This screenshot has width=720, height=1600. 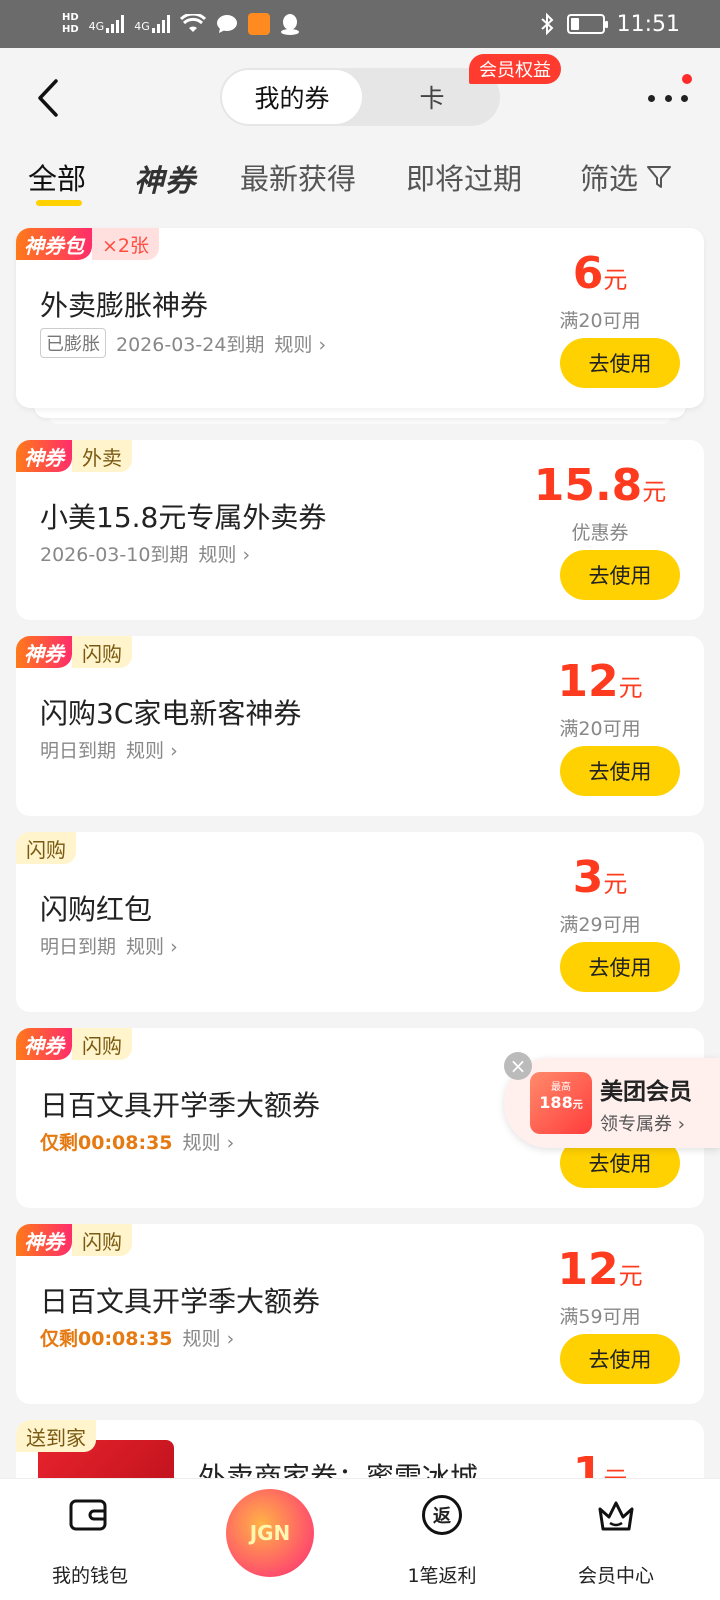 What do you see at coordinates (88, 1515) in the screenshot?
I see `wallet-icon` at bounding box center [88, 1515].